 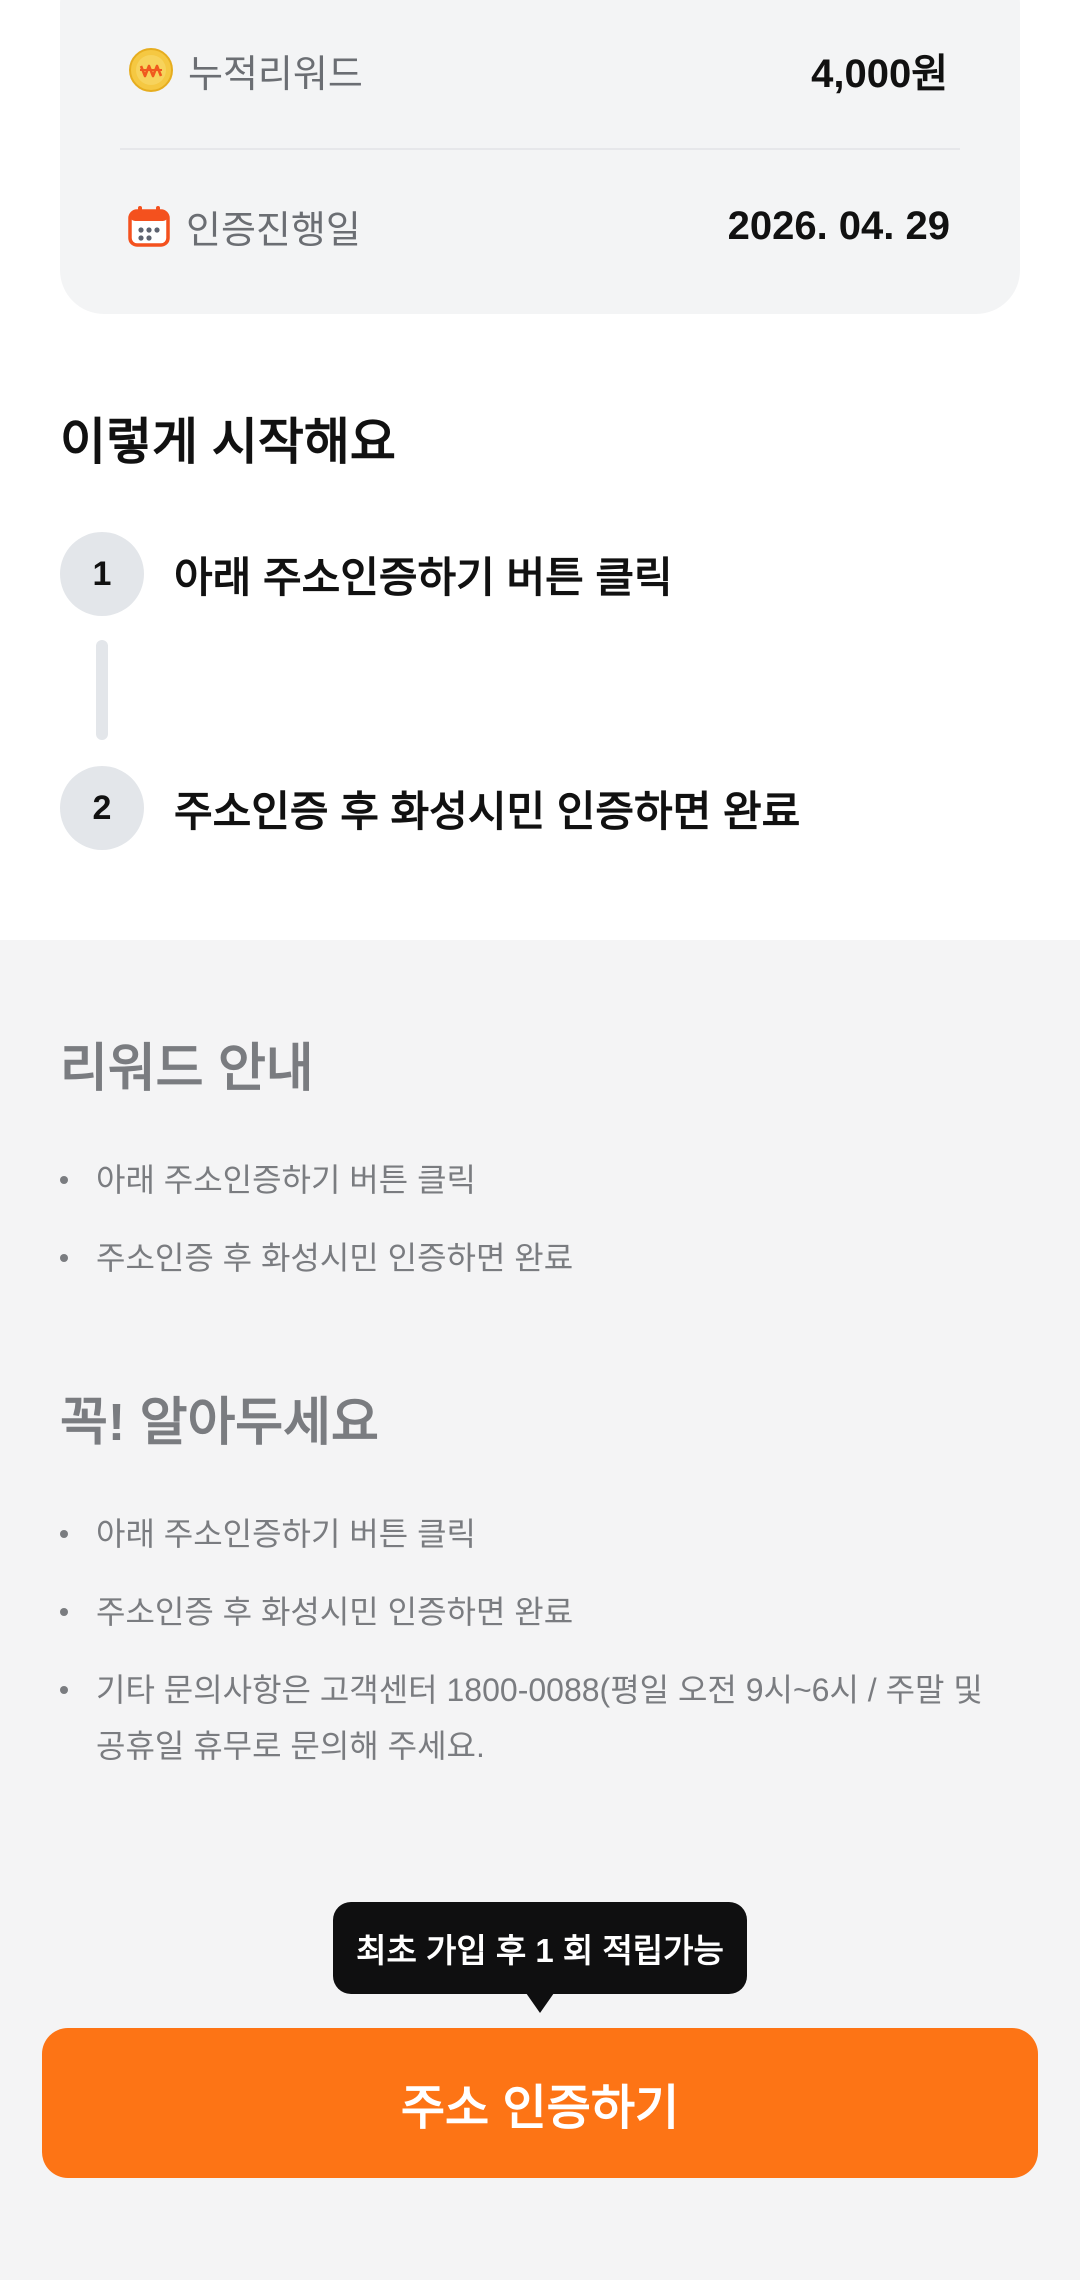 I want to click on summary-card: 누적리워드 4,000원 인증진행일 2026. 04. 29, so click(x=540, y=157).